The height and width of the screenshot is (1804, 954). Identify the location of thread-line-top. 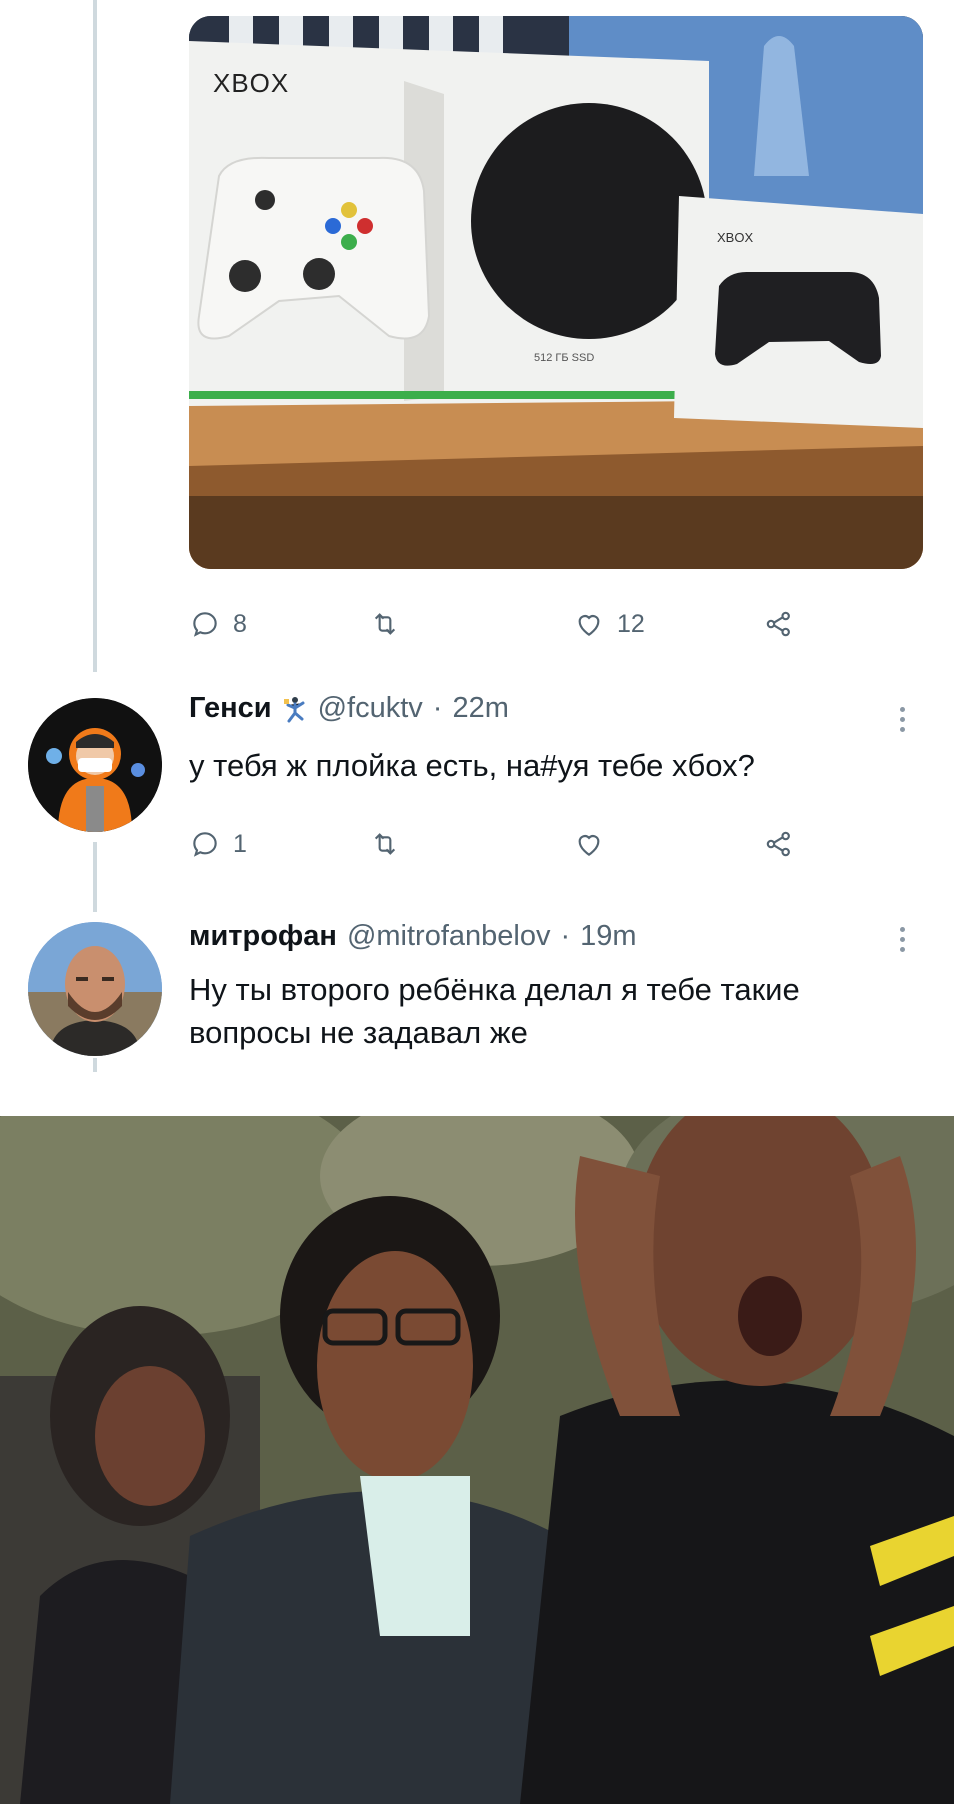
(95, 336).